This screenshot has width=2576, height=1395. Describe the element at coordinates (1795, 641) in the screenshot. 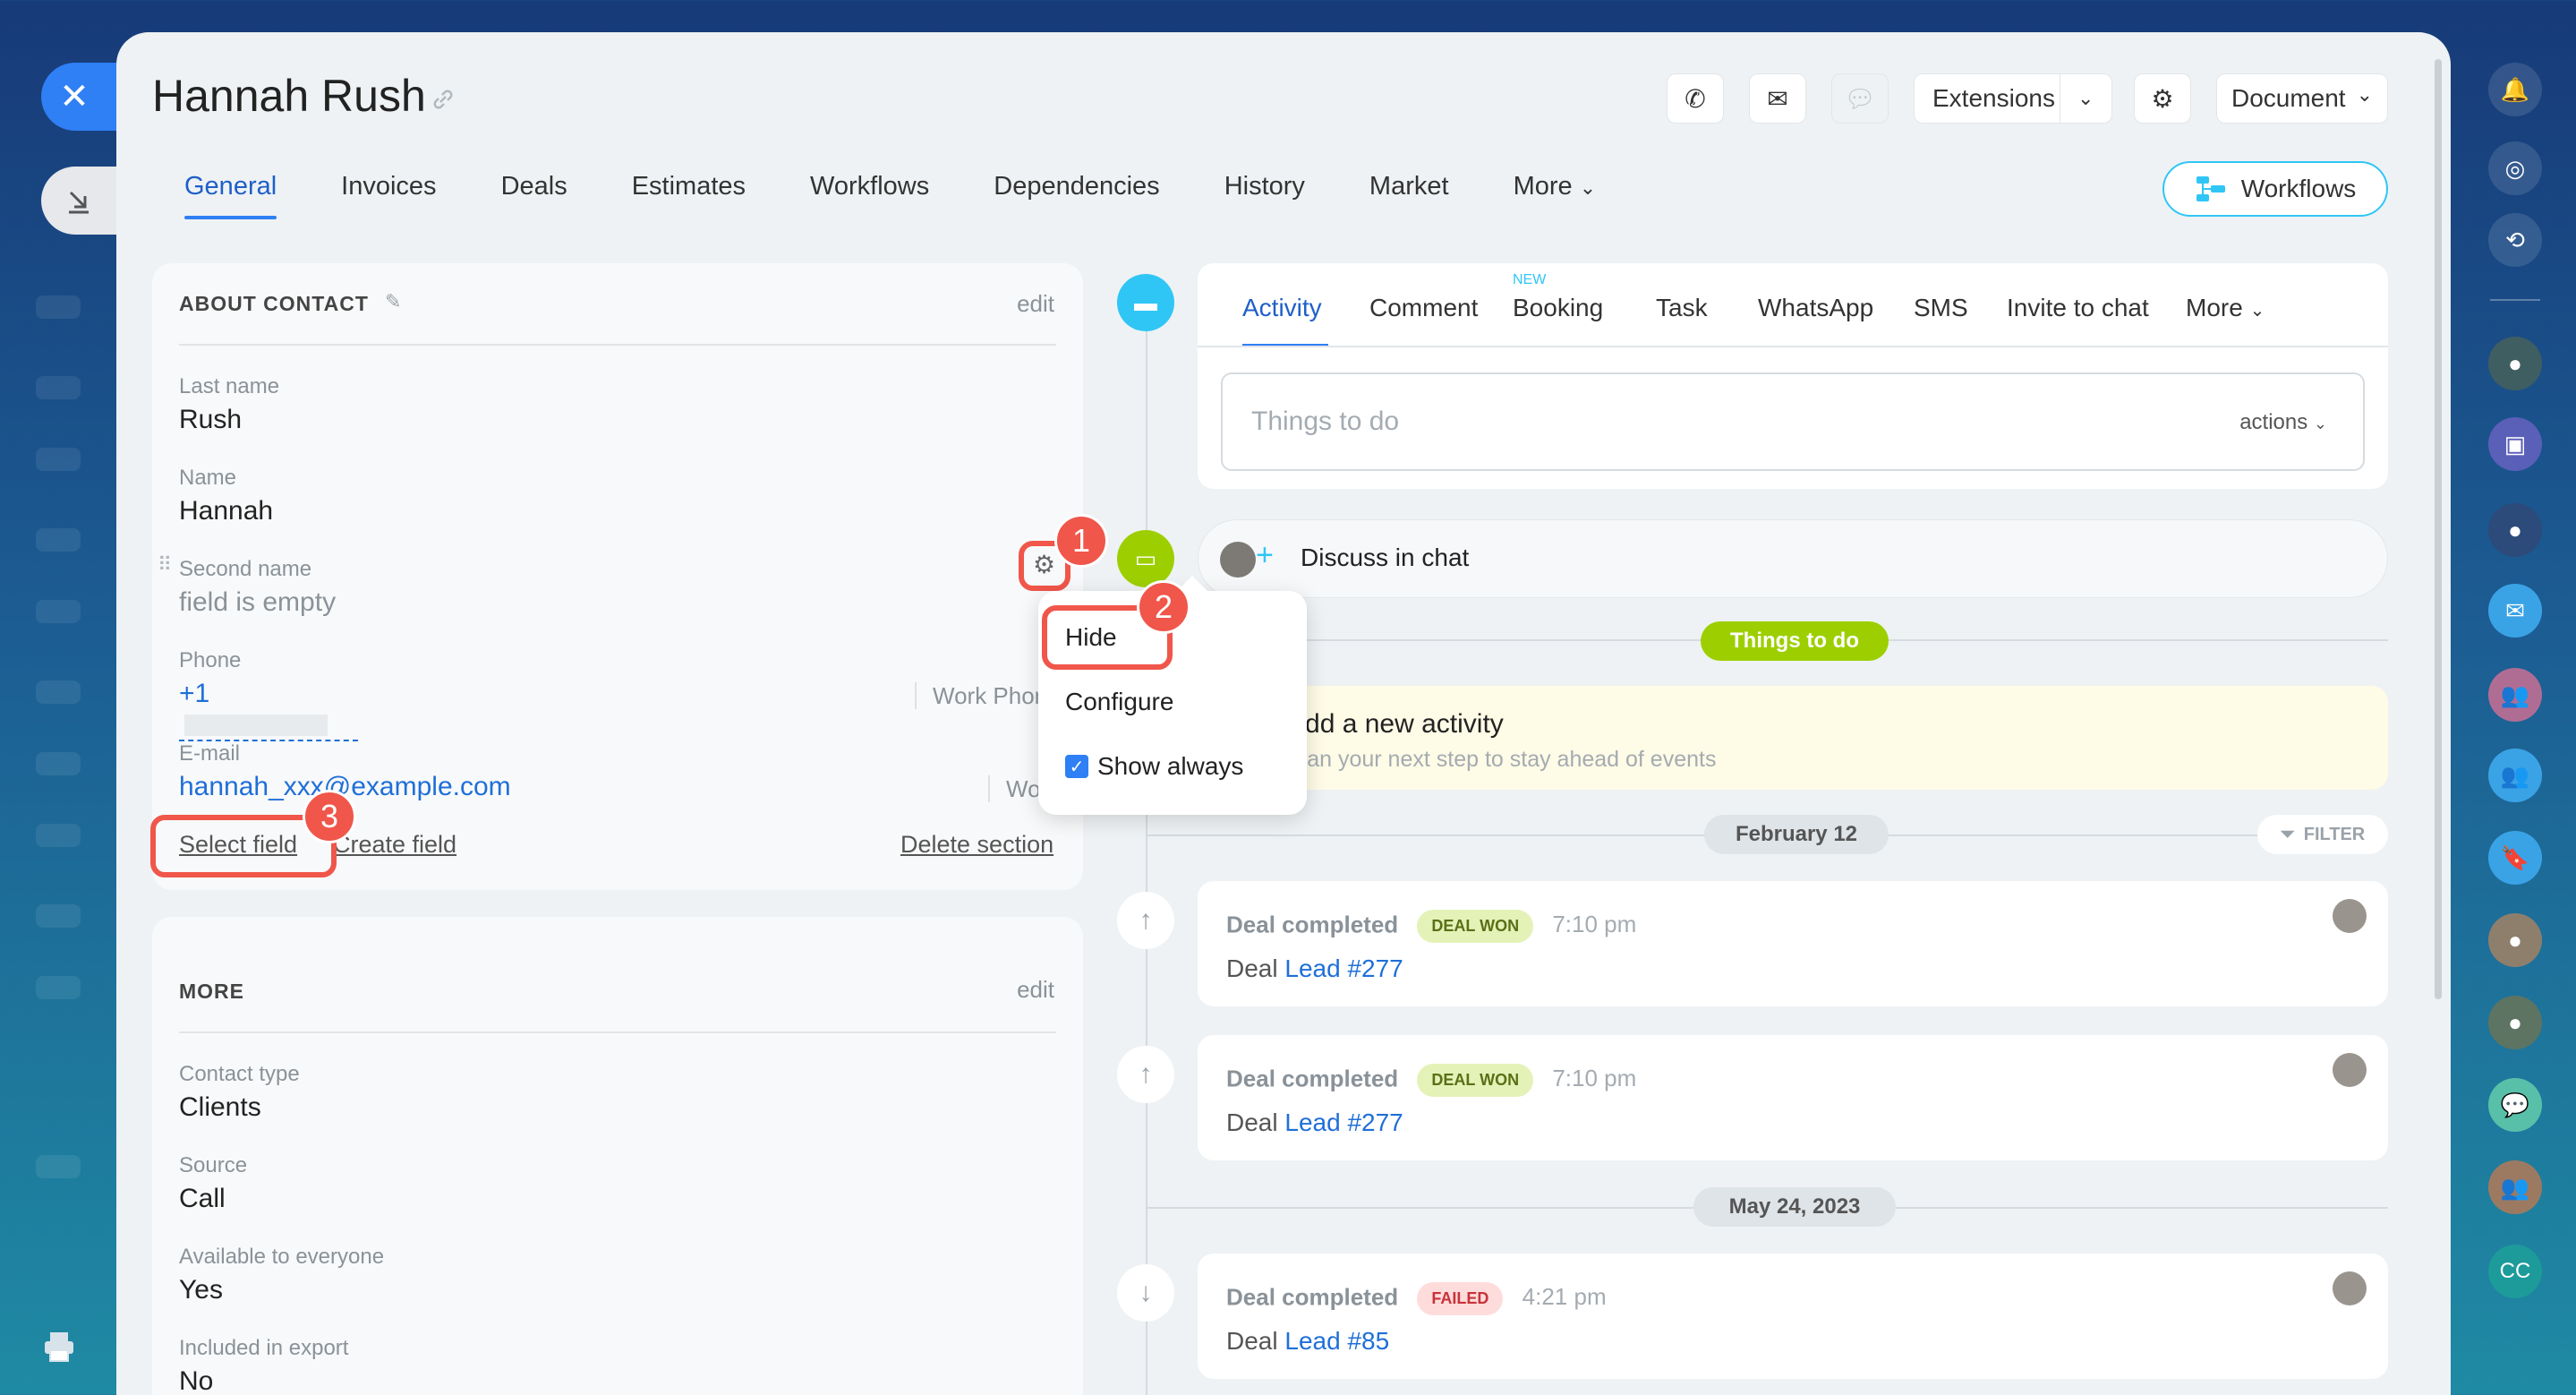

I see `things-to-do-pill: Things to do` at that location.